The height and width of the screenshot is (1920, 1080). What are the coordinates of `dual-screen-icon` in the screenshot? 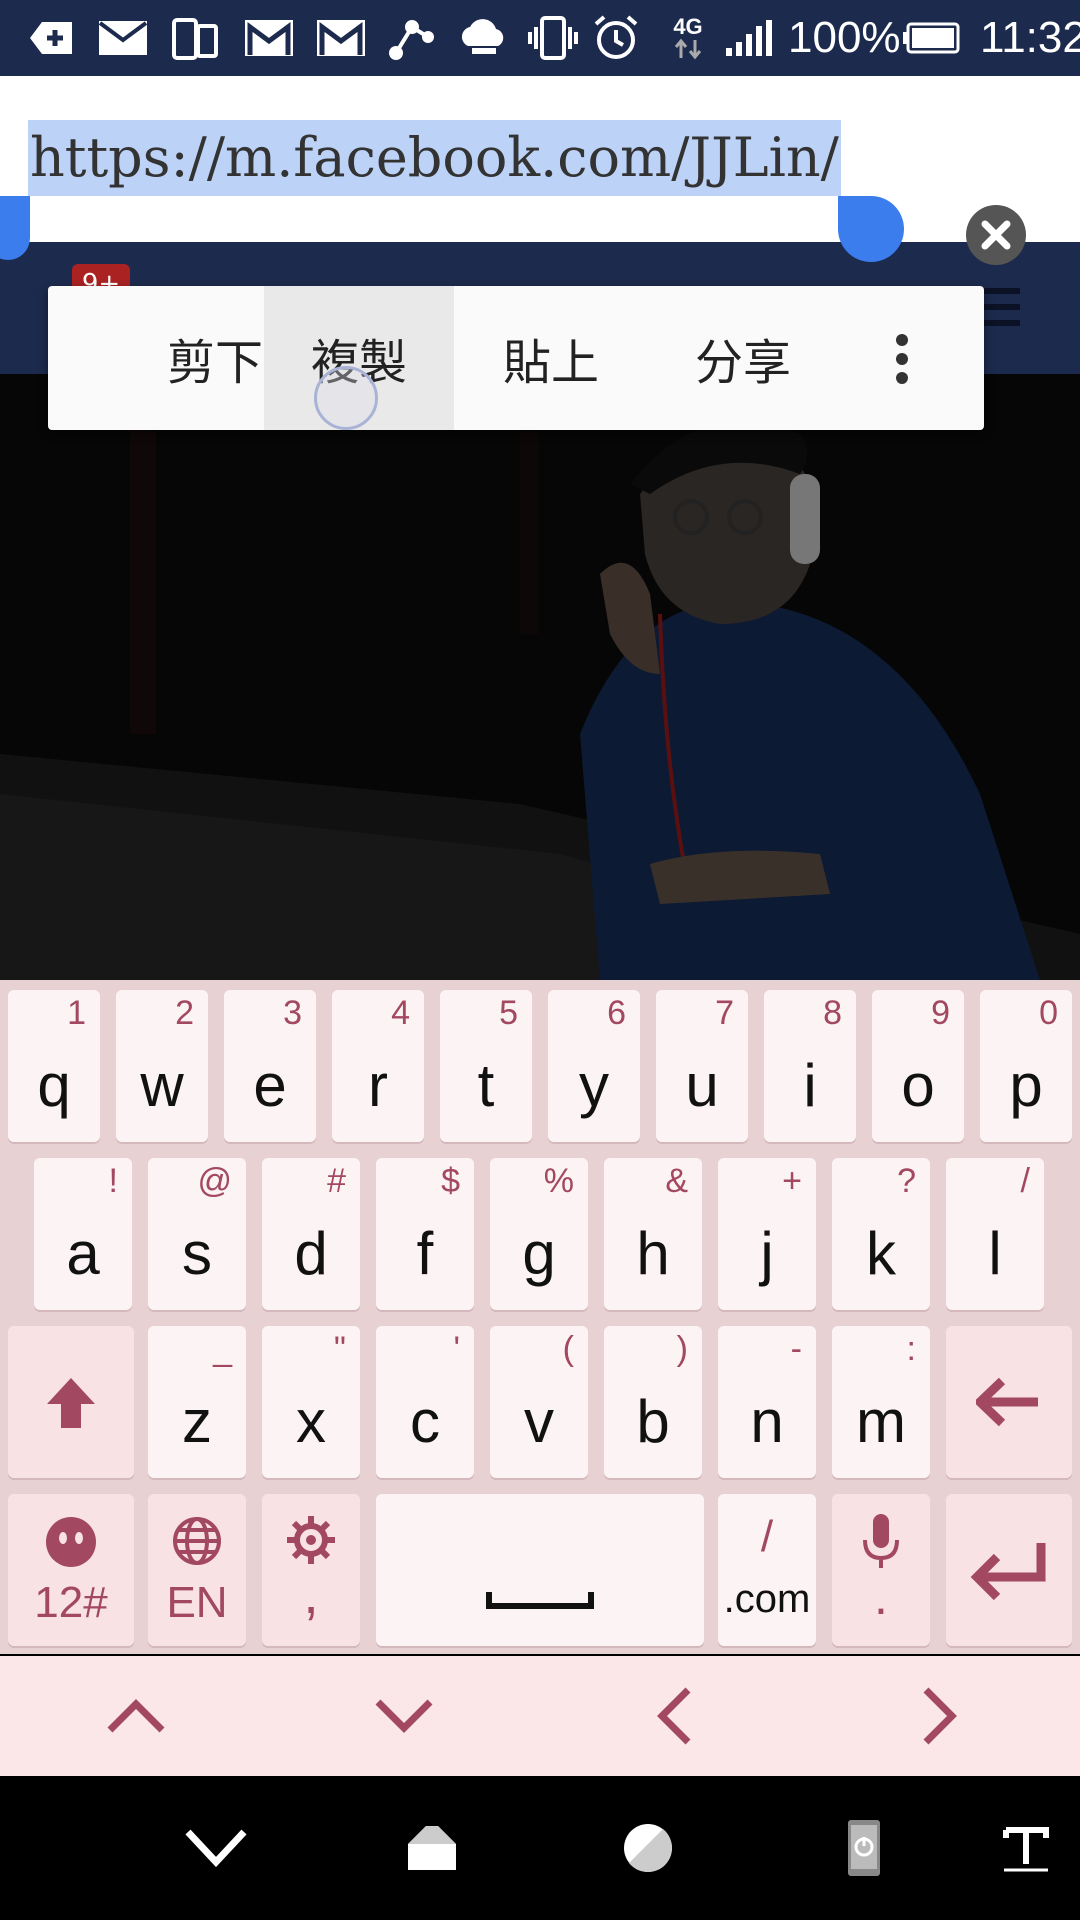 It's located at (195, 38).